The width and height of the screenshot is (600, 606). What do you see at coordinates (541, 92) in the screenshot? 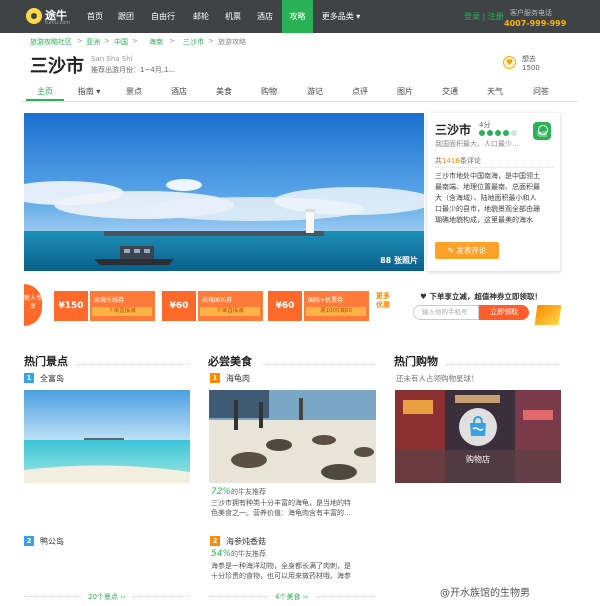
I see `tab-qa: 问答` at bounding box center [541, 92].